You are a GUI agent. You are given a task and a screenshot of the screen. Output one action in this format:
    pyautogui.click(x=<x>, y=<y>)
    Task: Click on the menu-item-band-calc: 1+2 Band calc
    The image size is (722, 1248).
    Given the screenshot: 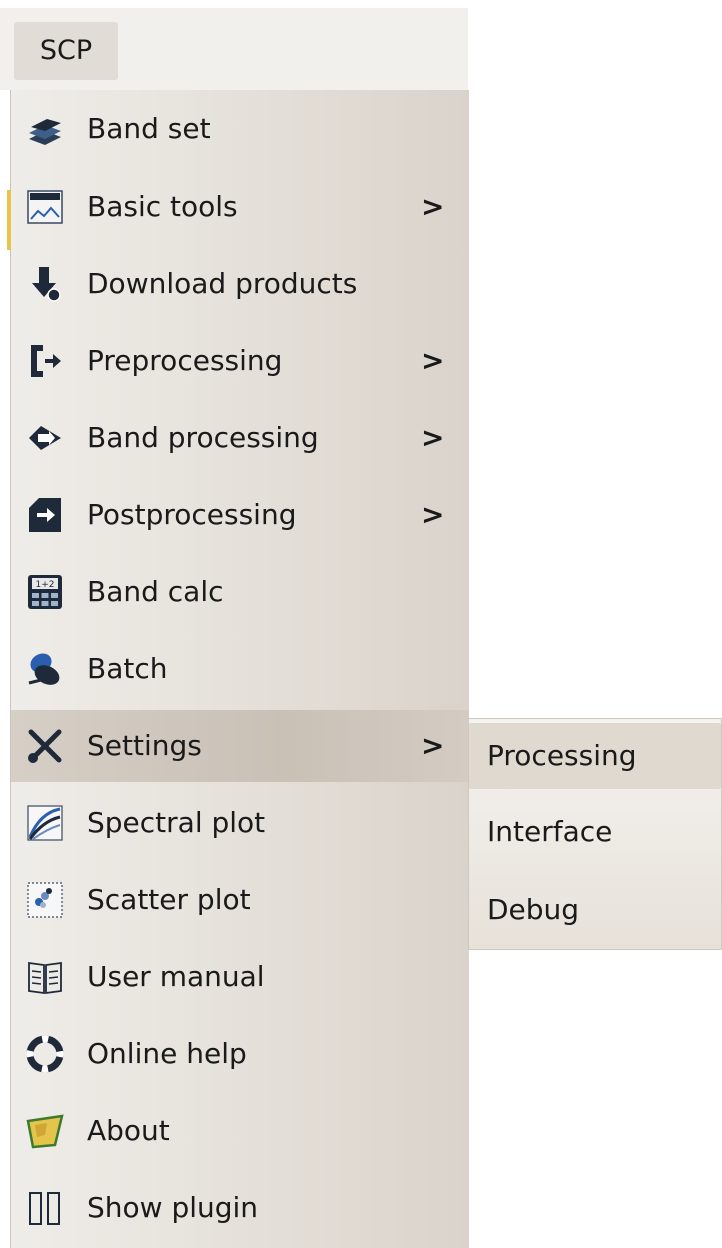 What is the action you would take?
    pyautogui.click(x=240, y=592)
    